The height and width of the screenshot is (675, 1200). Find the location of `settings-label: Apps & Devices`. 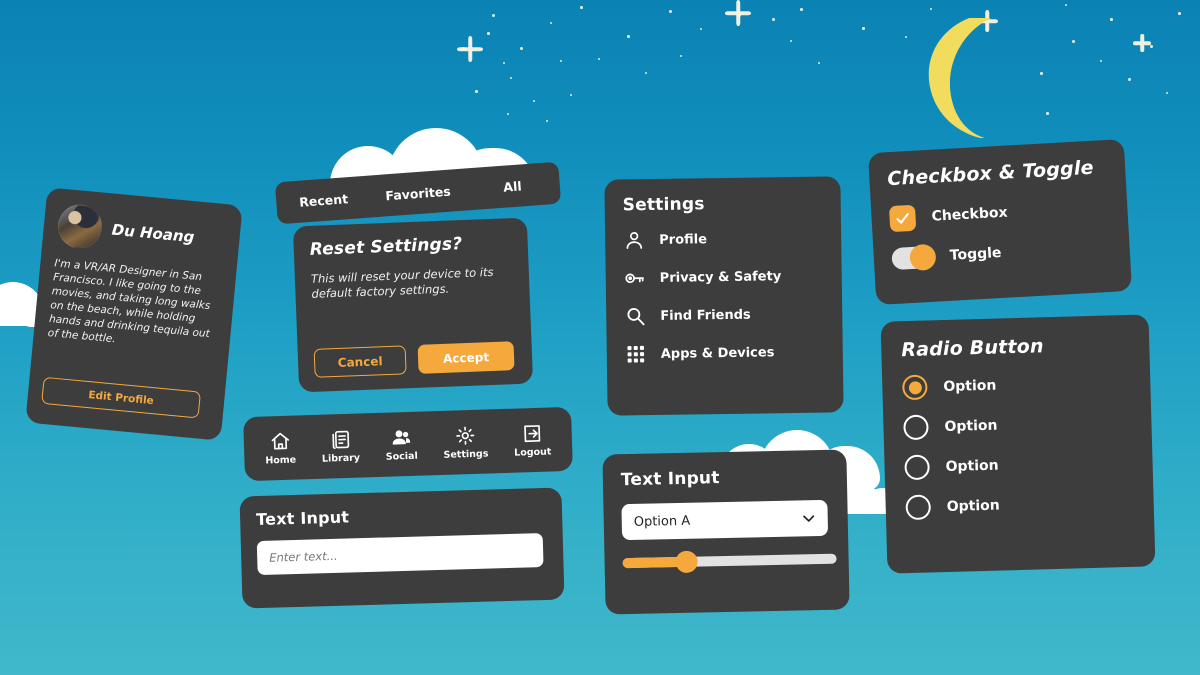

settings-label: Apps & Devices is located at coordinates (717, 353).